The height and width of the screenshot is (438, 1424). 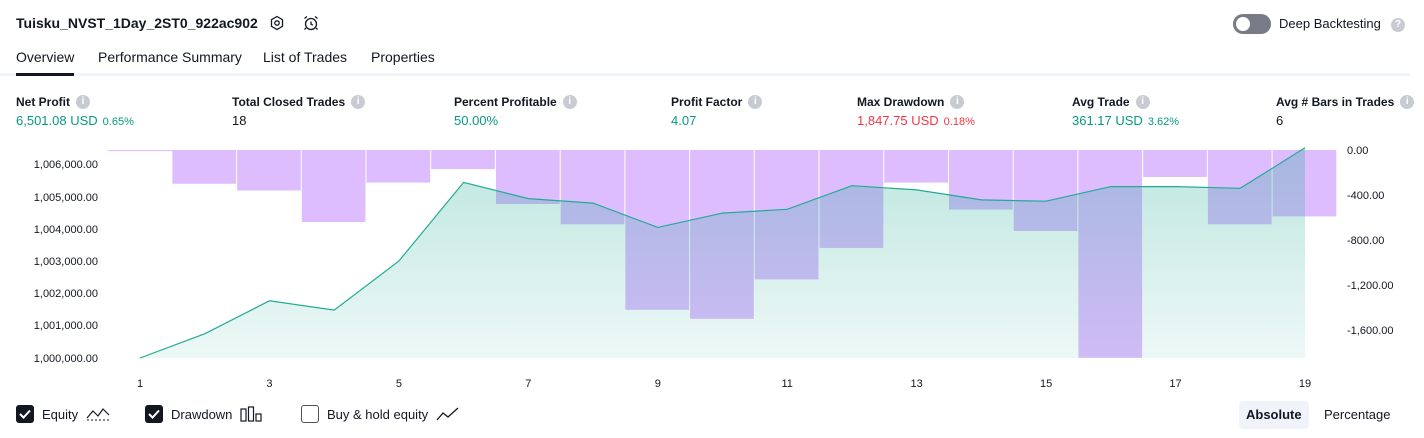 I want to click on x-tick-label: 15, so click(x=1046, y=384).